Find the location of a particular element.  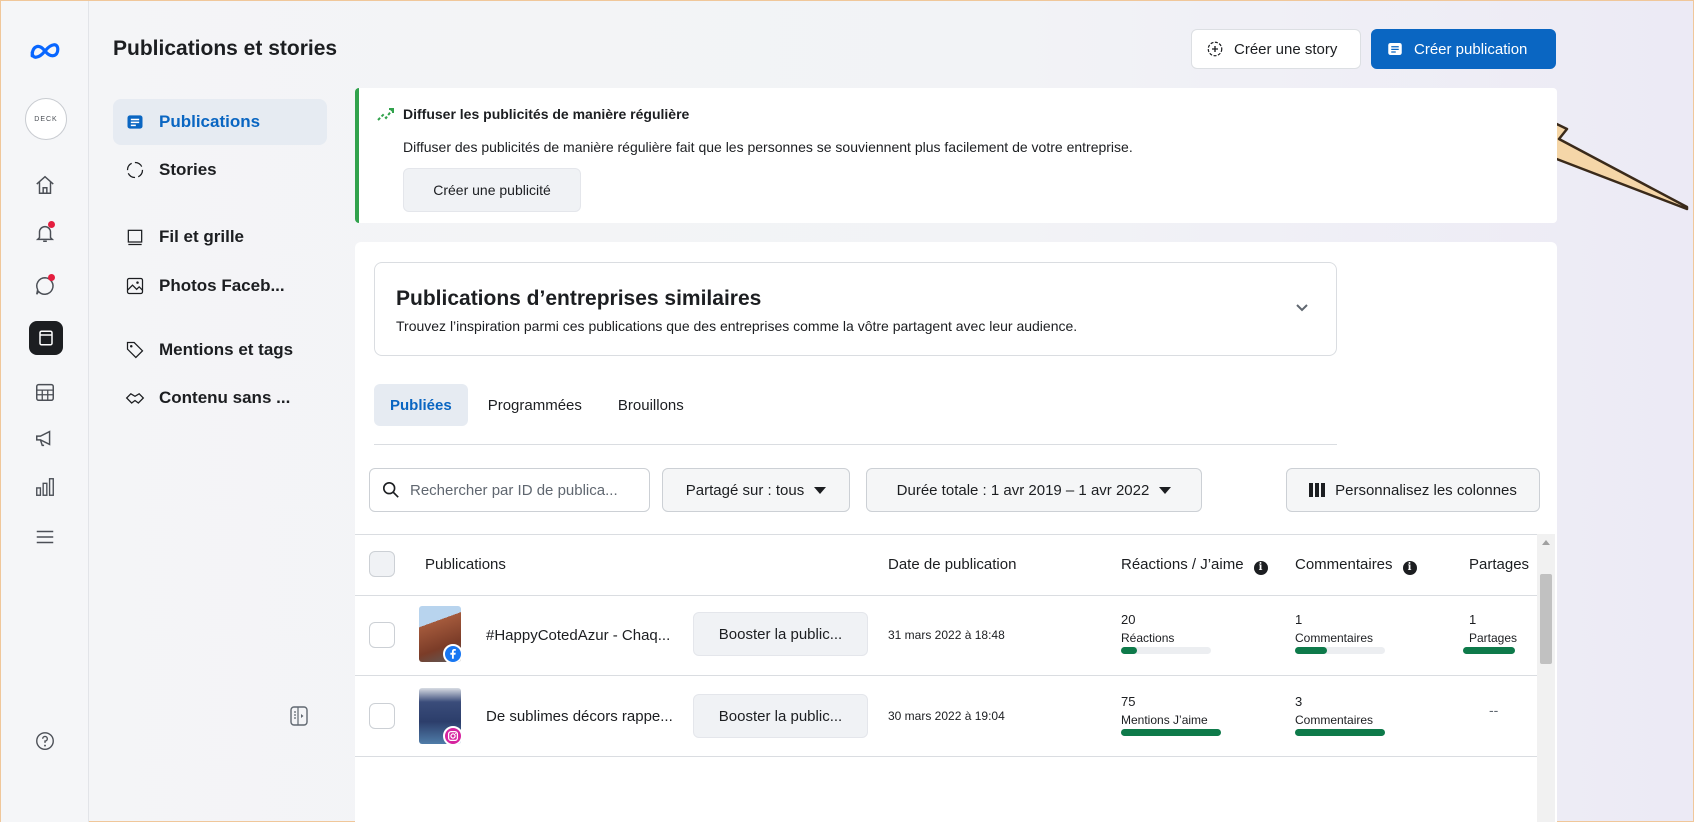

table-scrollbar is located at coordinates (1546, 678).